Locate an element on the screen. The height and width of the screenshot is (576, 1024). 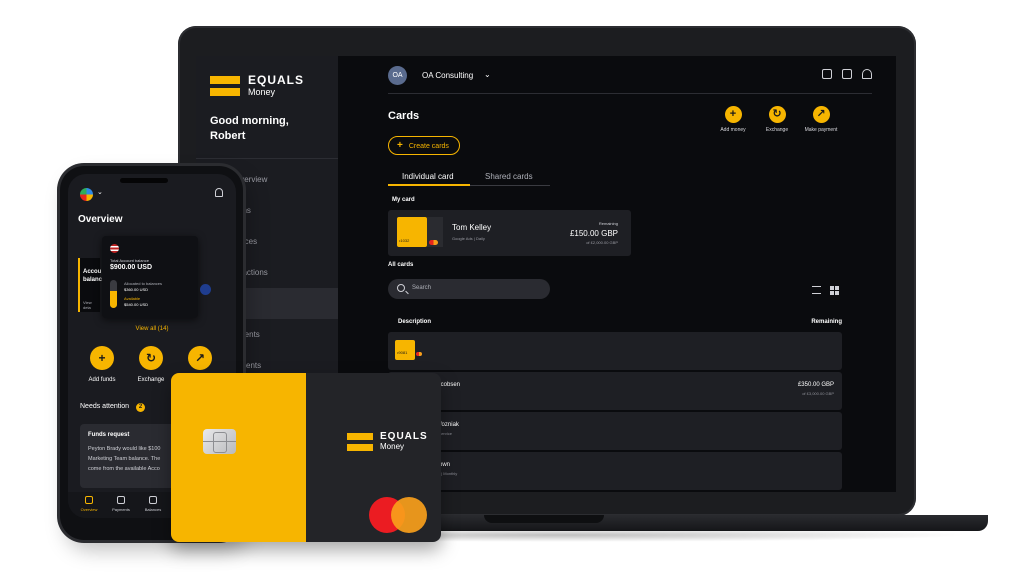
card-logo: EQUALS Money is located at coordinates (387, 441).